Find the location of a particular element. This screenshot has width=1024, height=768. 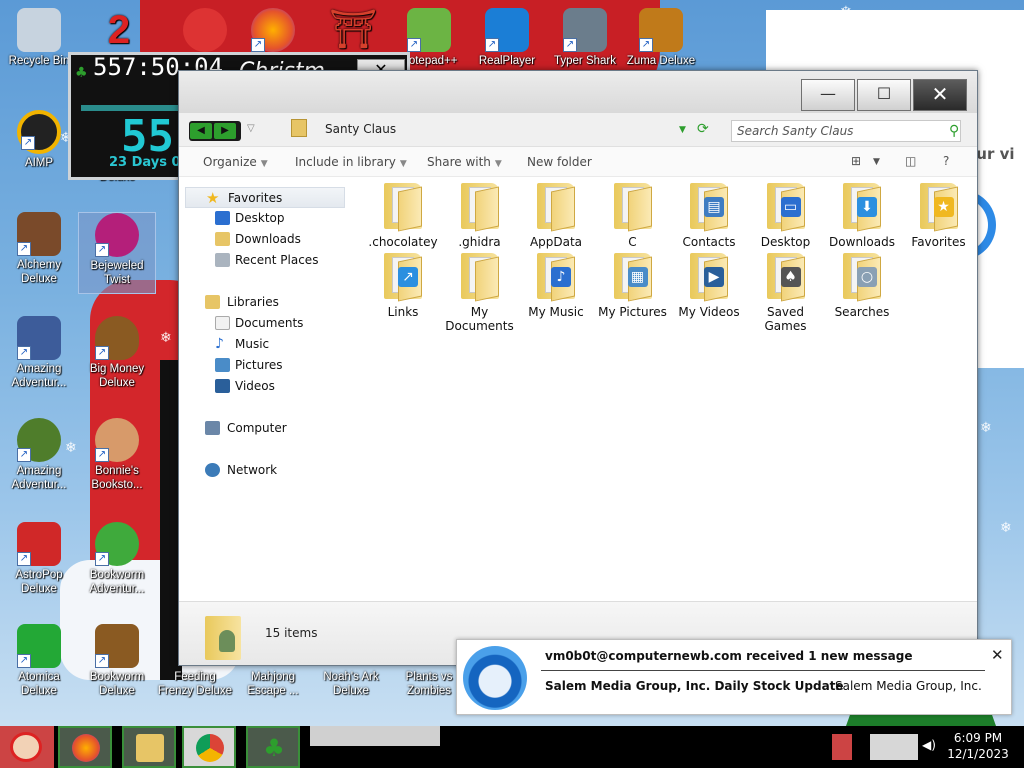

file-item: ★ Favorites is located at coordinates (939, 216).